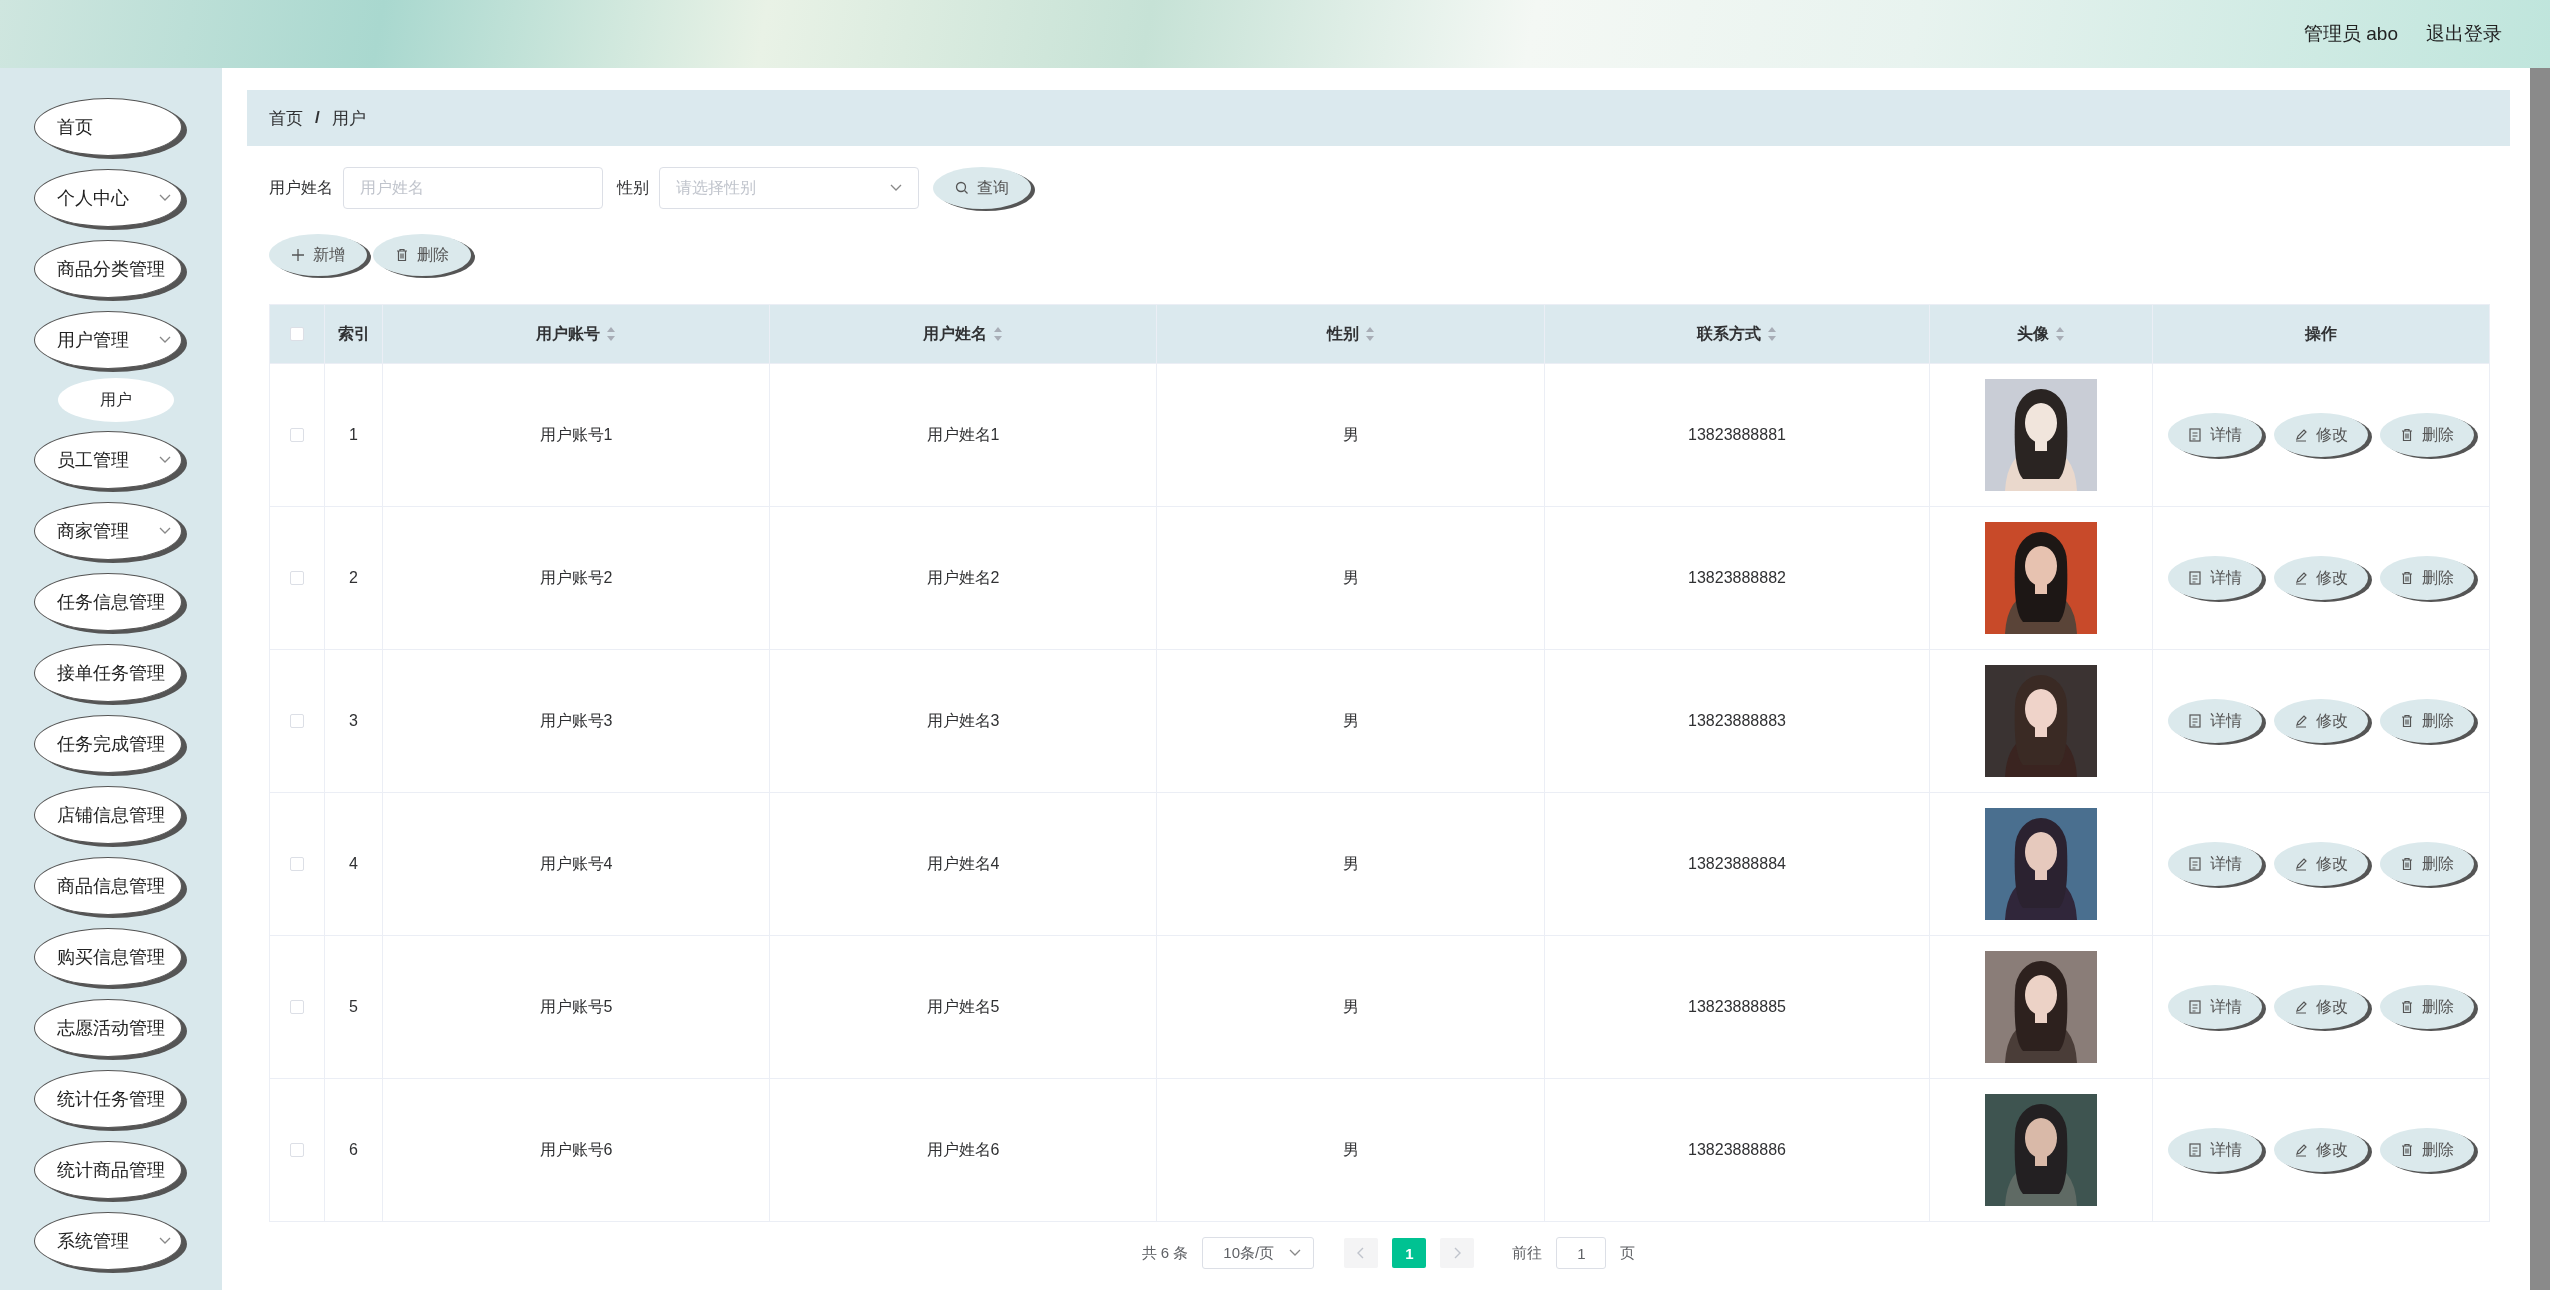 This screenshot has width=2550, height=1290. Describe the element at coordinates (2041, 334) in the screenshot. I see `column-header: 头像` at that location.